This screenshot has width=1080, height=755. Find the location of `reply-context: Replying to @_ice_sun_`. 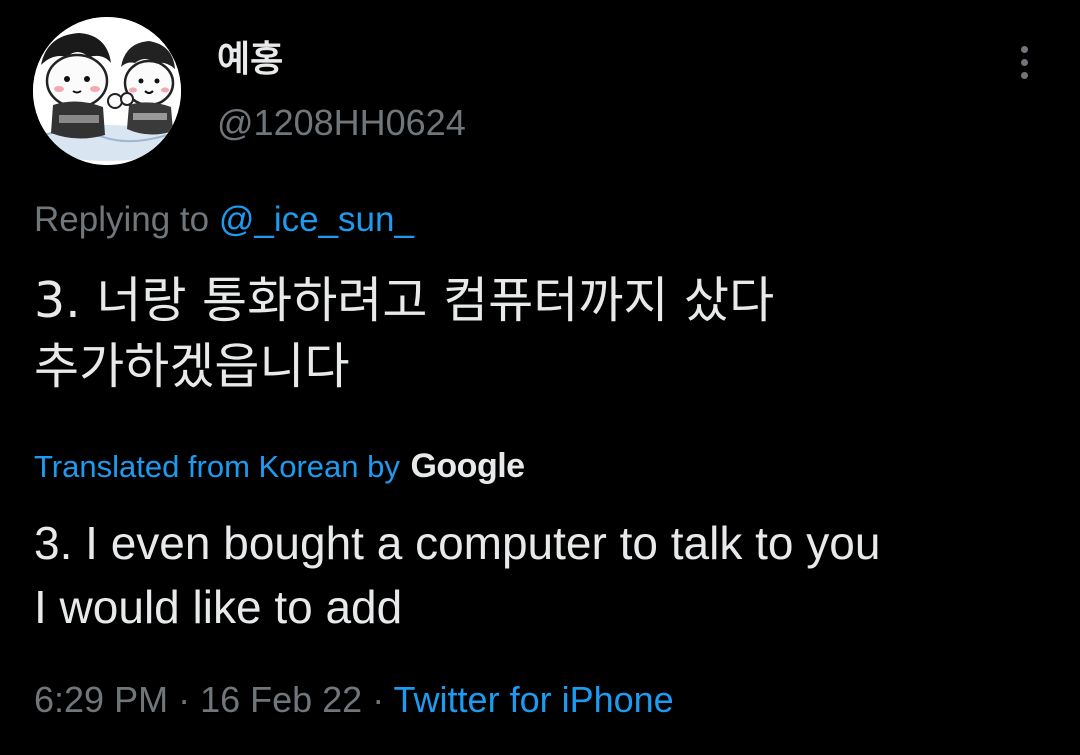

reply-context: Replying to @_ice_sun_ is located at coordinates (224, 220).